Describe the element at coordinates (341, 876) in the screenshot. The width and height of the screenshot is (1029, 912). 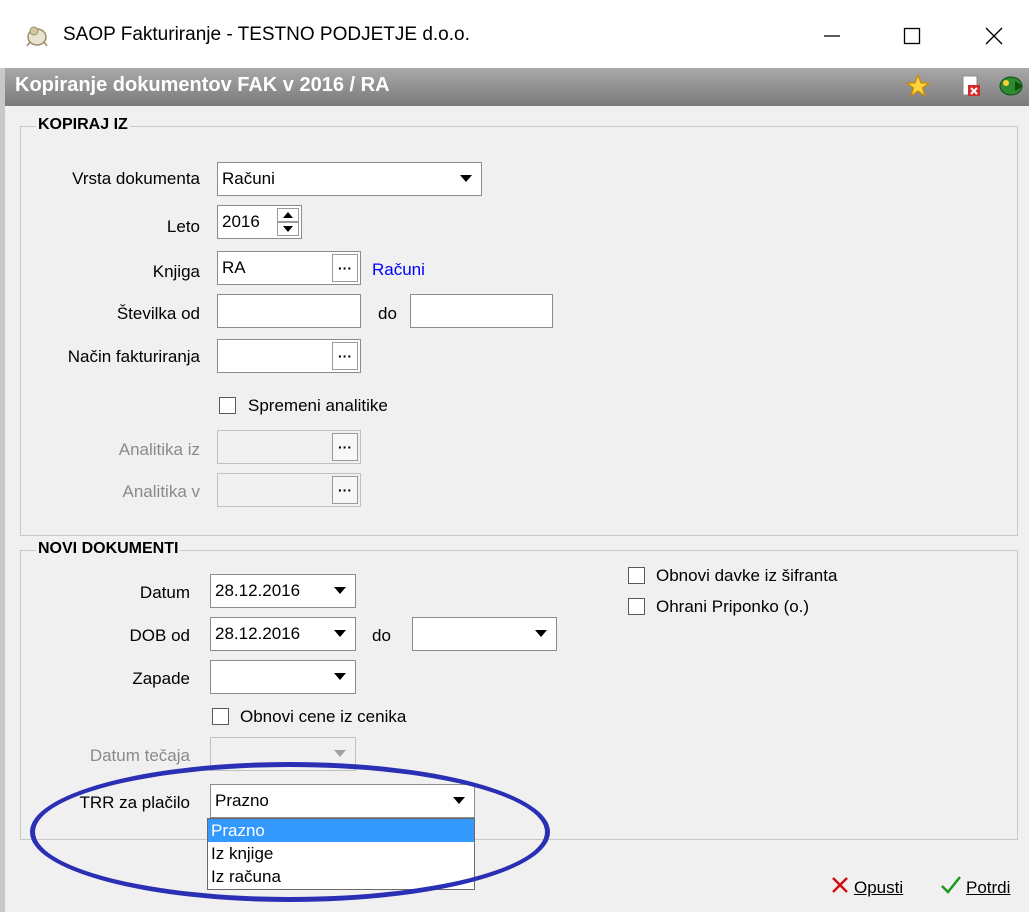
I see `trr-option-iz-racuna: Iz računa` at that location.